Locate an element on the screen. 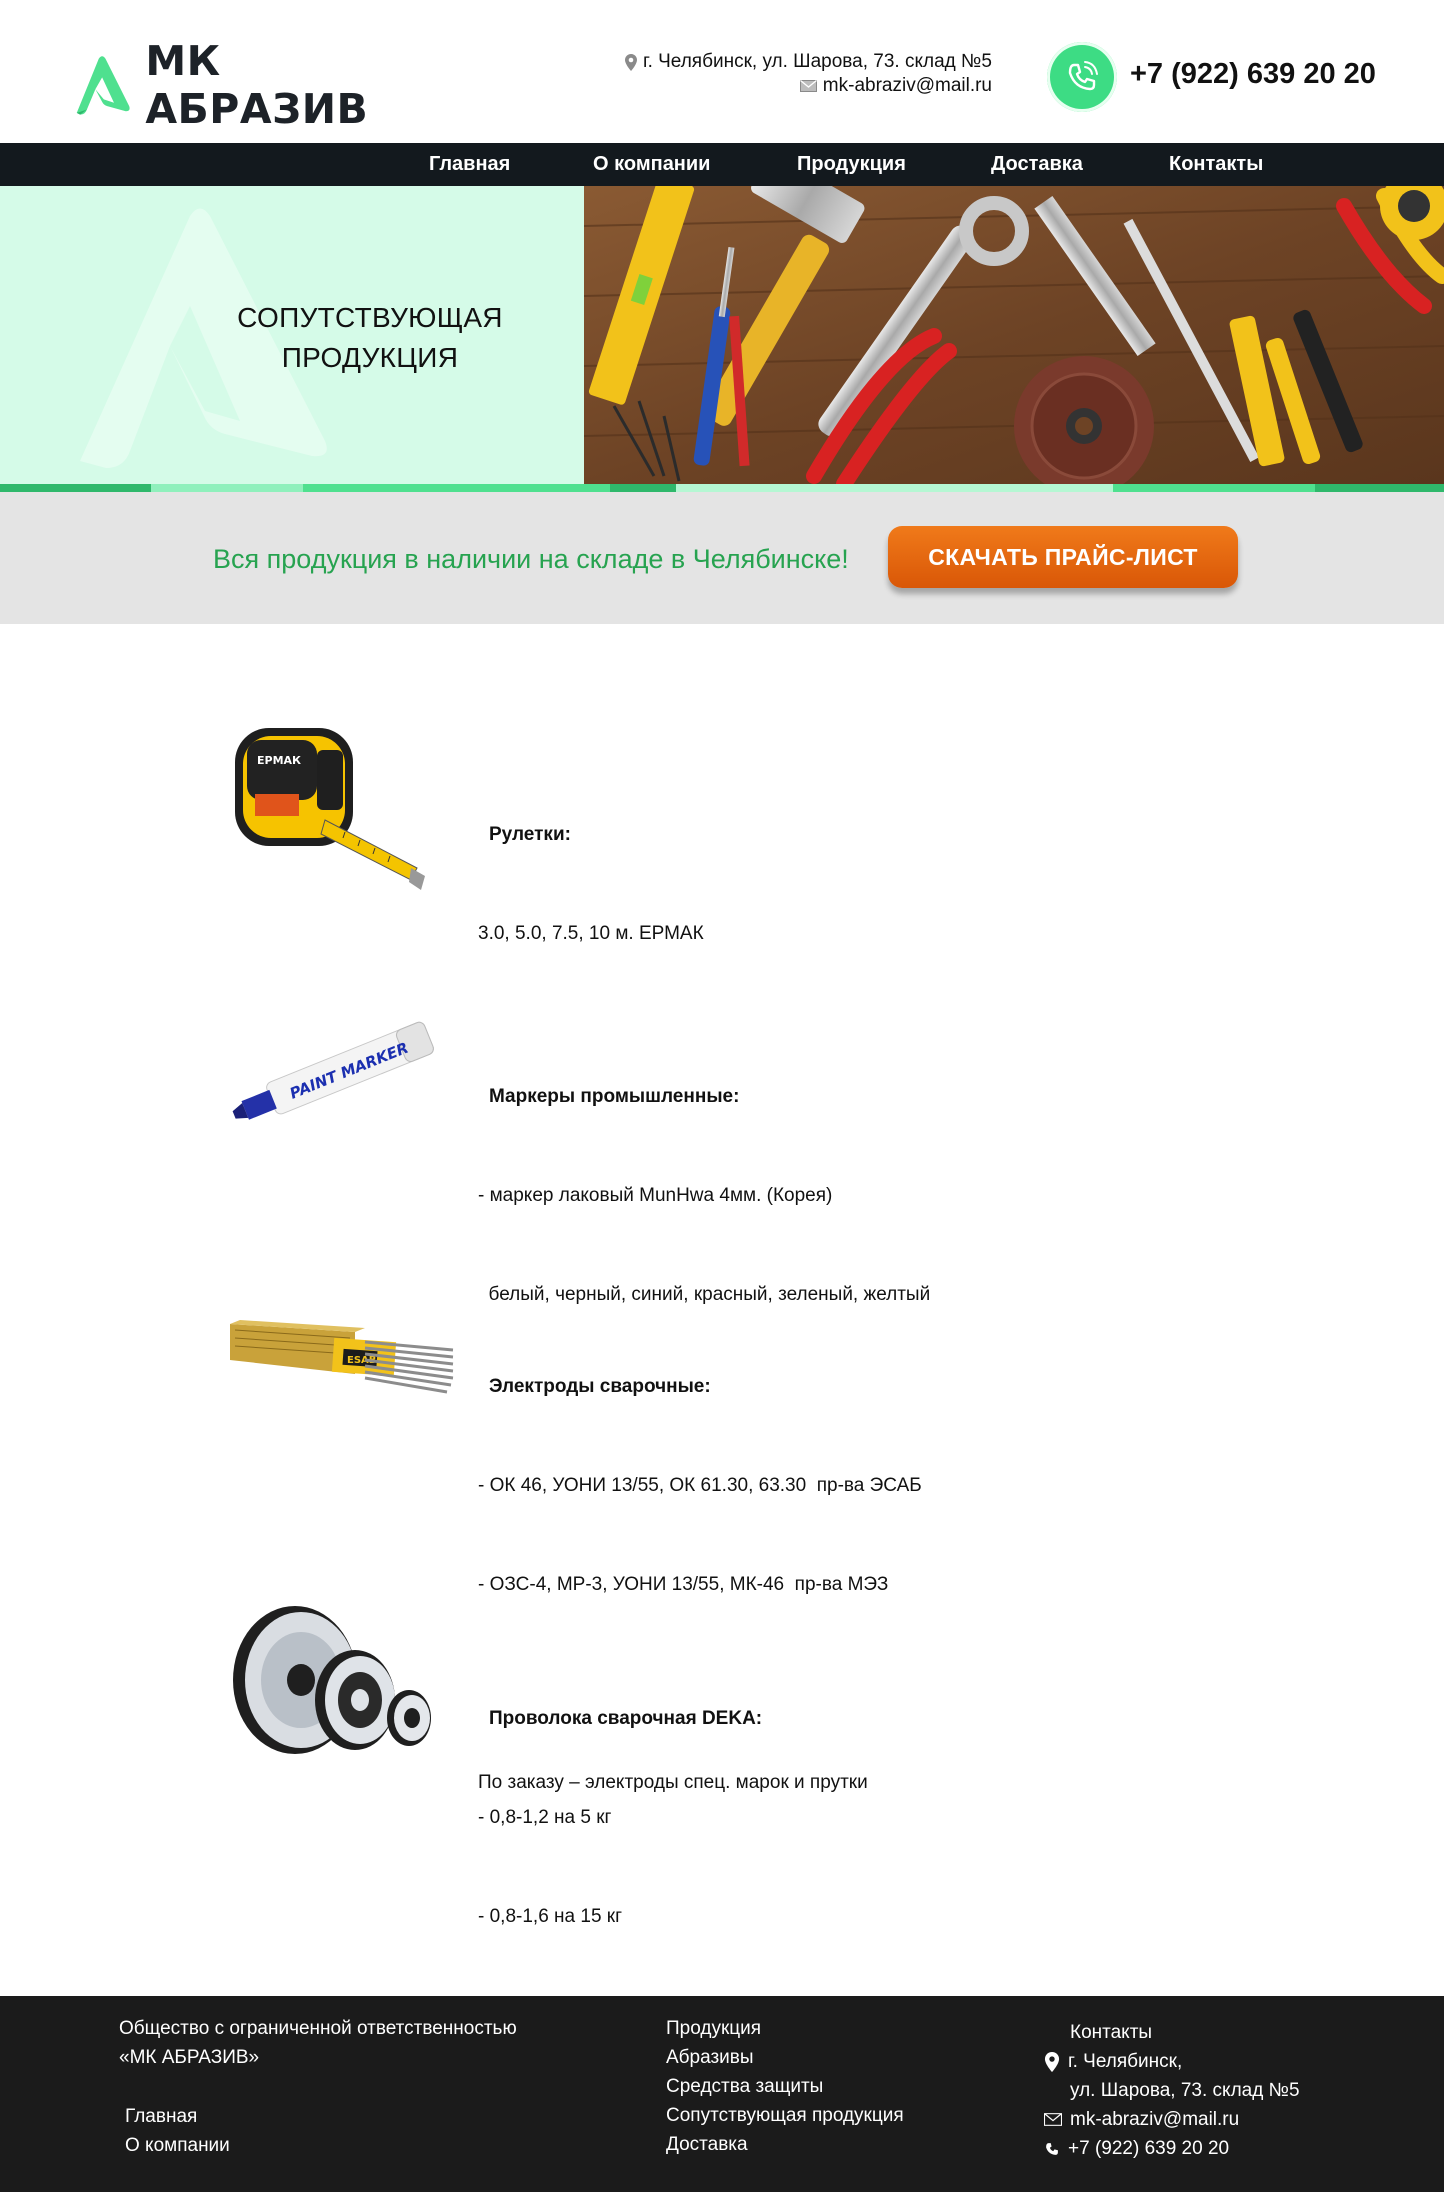 The height and width of the screenshot is (2192, 1444). product-line: - маркер лаковый MunHwa 4мм. (Корея) is located at coordinates (655, 1195).